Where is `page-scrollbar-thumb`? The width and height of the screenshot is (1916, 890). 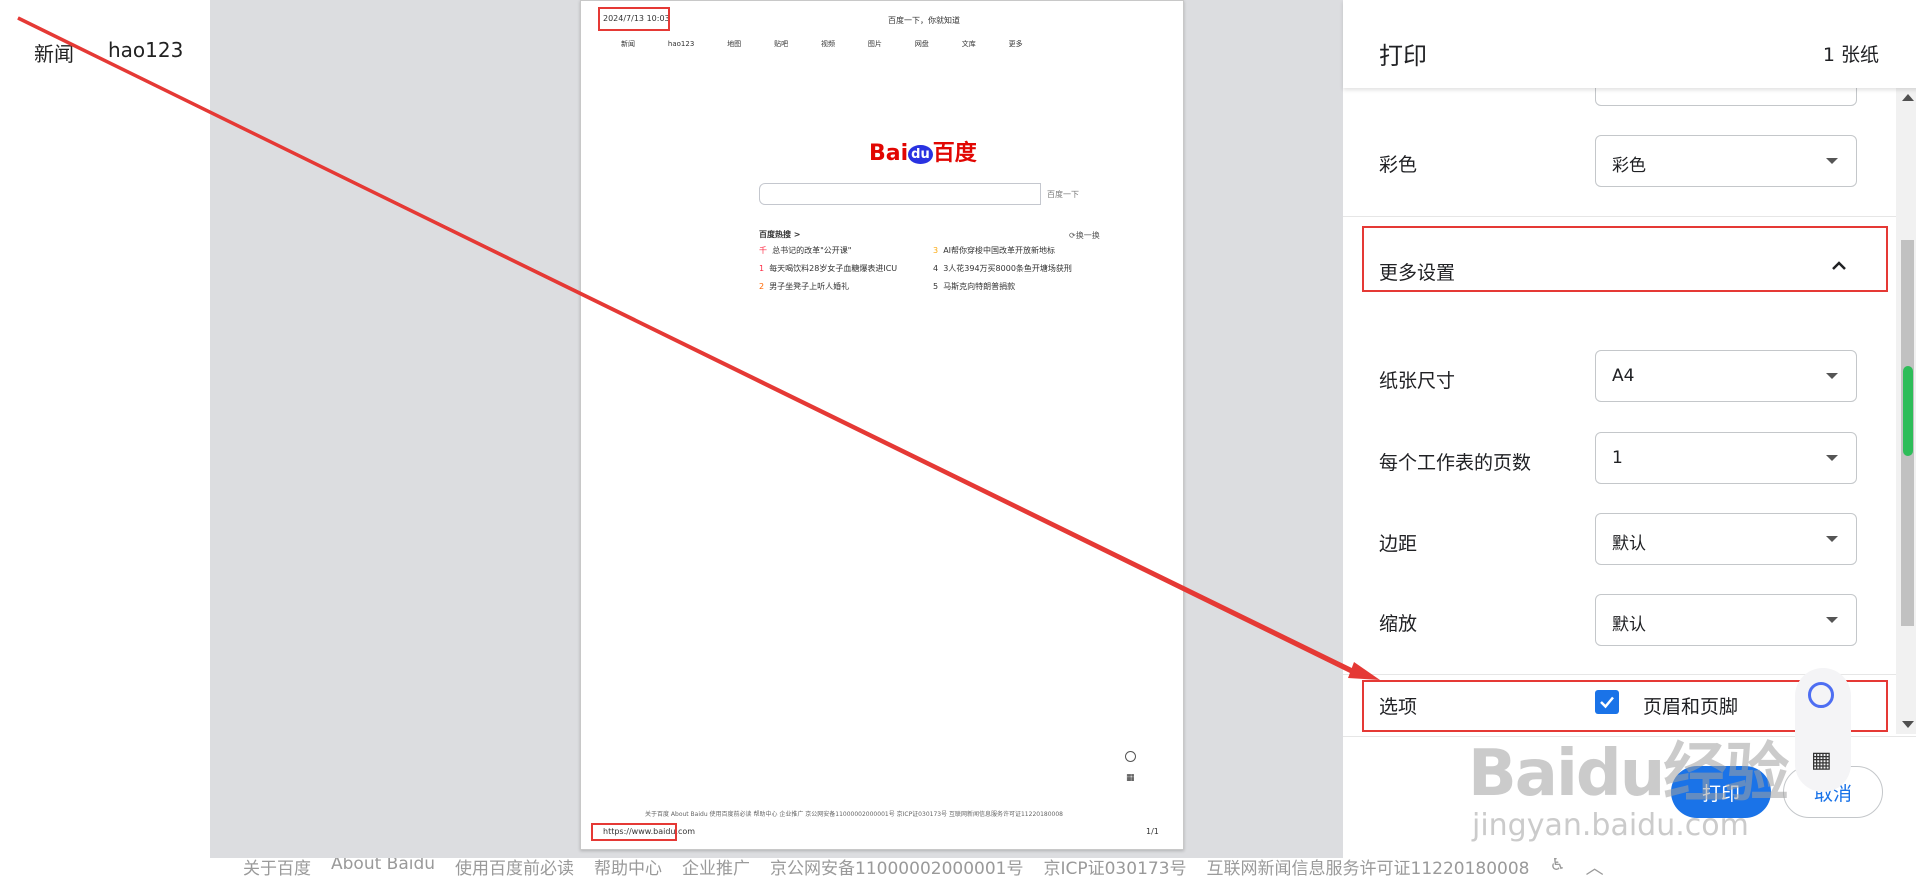
page-scrollbar-thumb is located at coordinates (1908, 411).